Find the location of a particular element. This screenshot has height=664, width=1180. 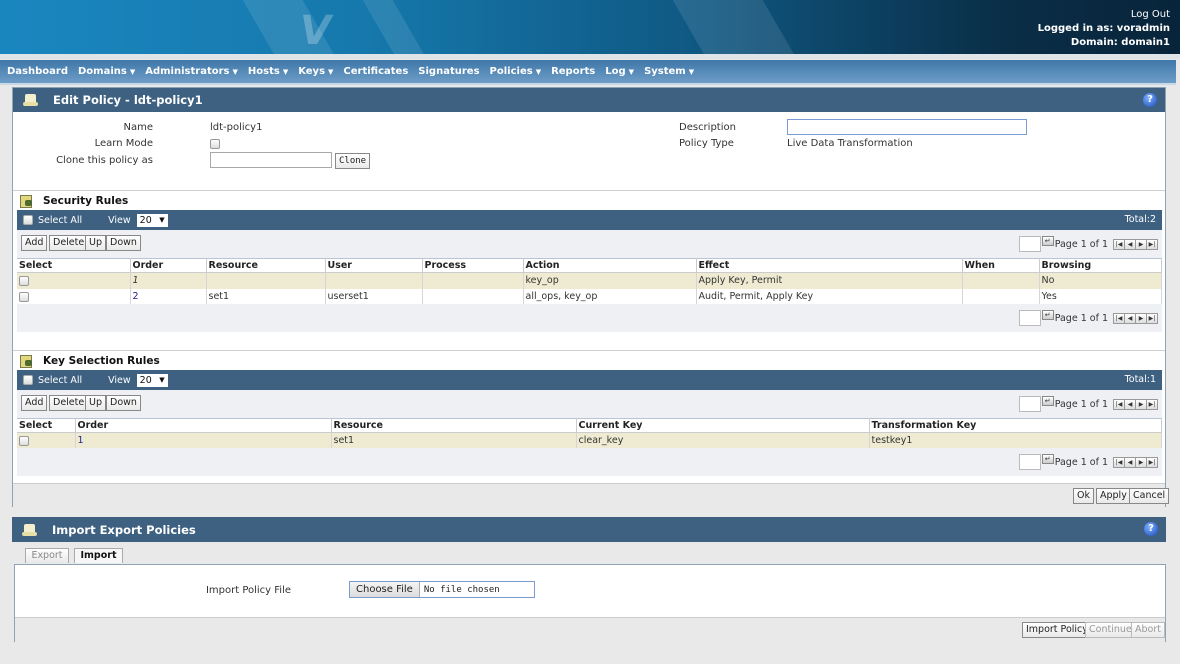

effect-cell: Audit, Permit, Apply Key is located at coordinates (829, 296).